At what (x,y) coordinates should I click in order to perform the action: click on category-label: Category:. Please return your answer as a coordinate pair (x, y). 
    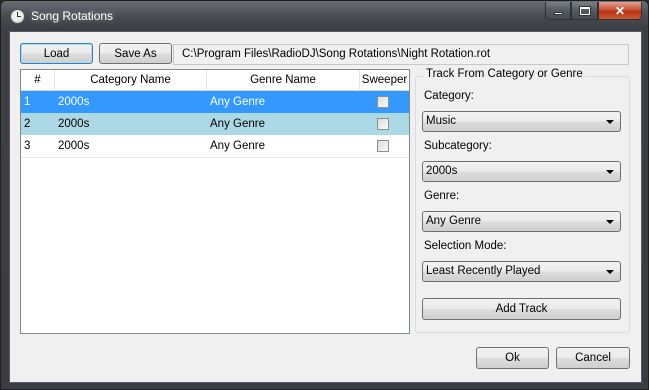
    Looking at the image, I should click on (449, 96).